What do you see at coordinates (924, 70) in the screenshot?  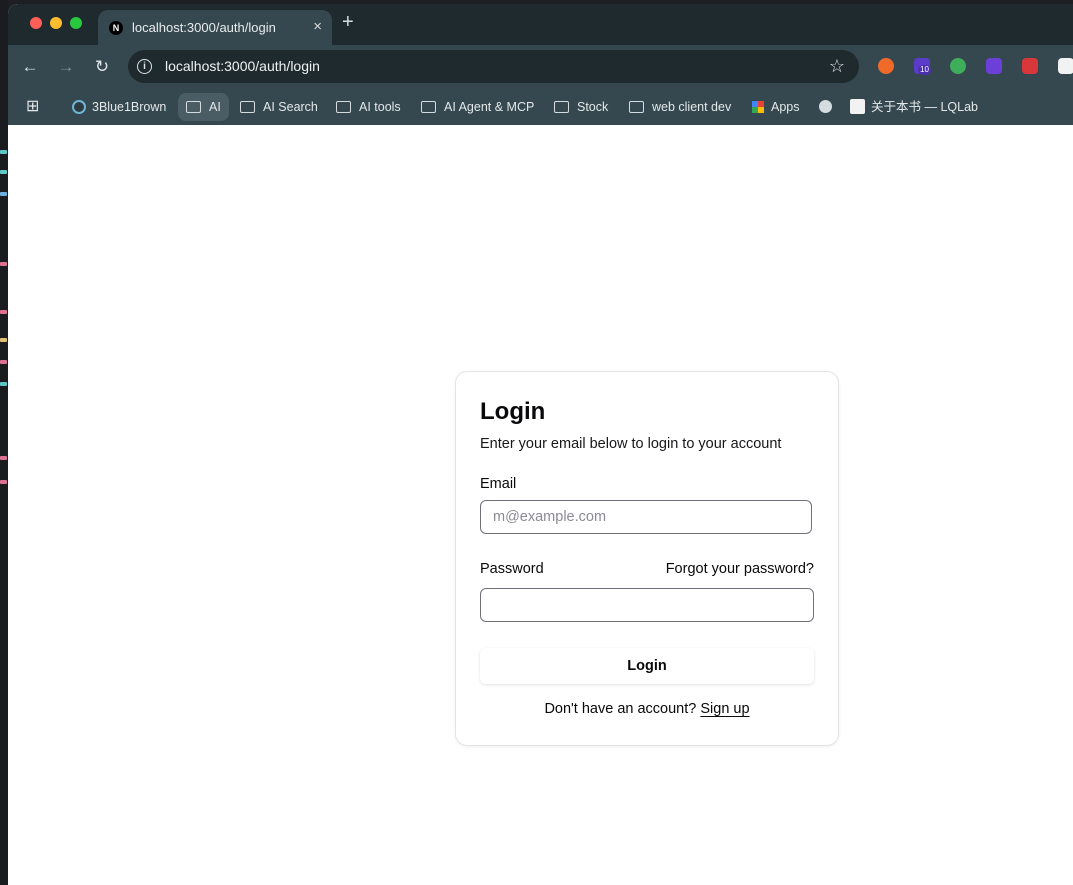 I see `extension-badge: 10` at bounding box center [924, 70].